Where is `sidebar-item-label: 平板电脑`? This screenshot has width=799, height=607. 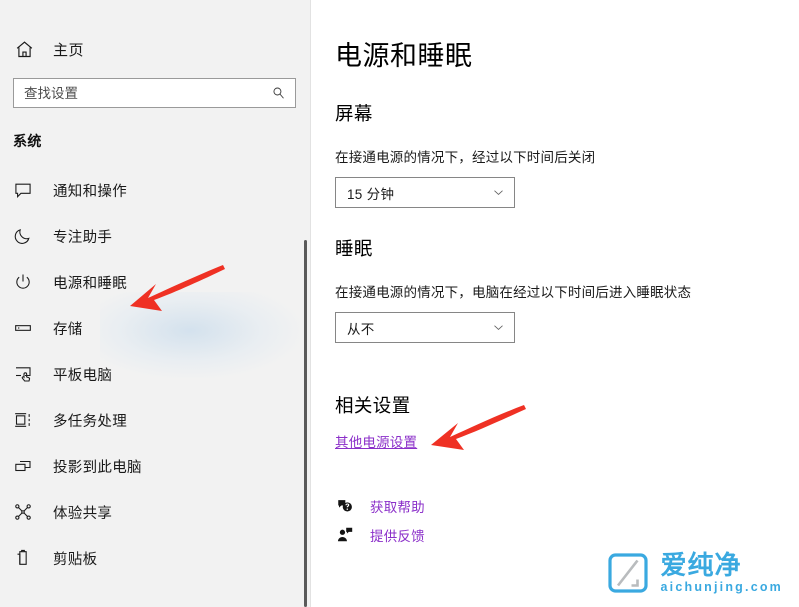
sidebar-item-label: 平板电脑 is located at coordinates (83, 375).